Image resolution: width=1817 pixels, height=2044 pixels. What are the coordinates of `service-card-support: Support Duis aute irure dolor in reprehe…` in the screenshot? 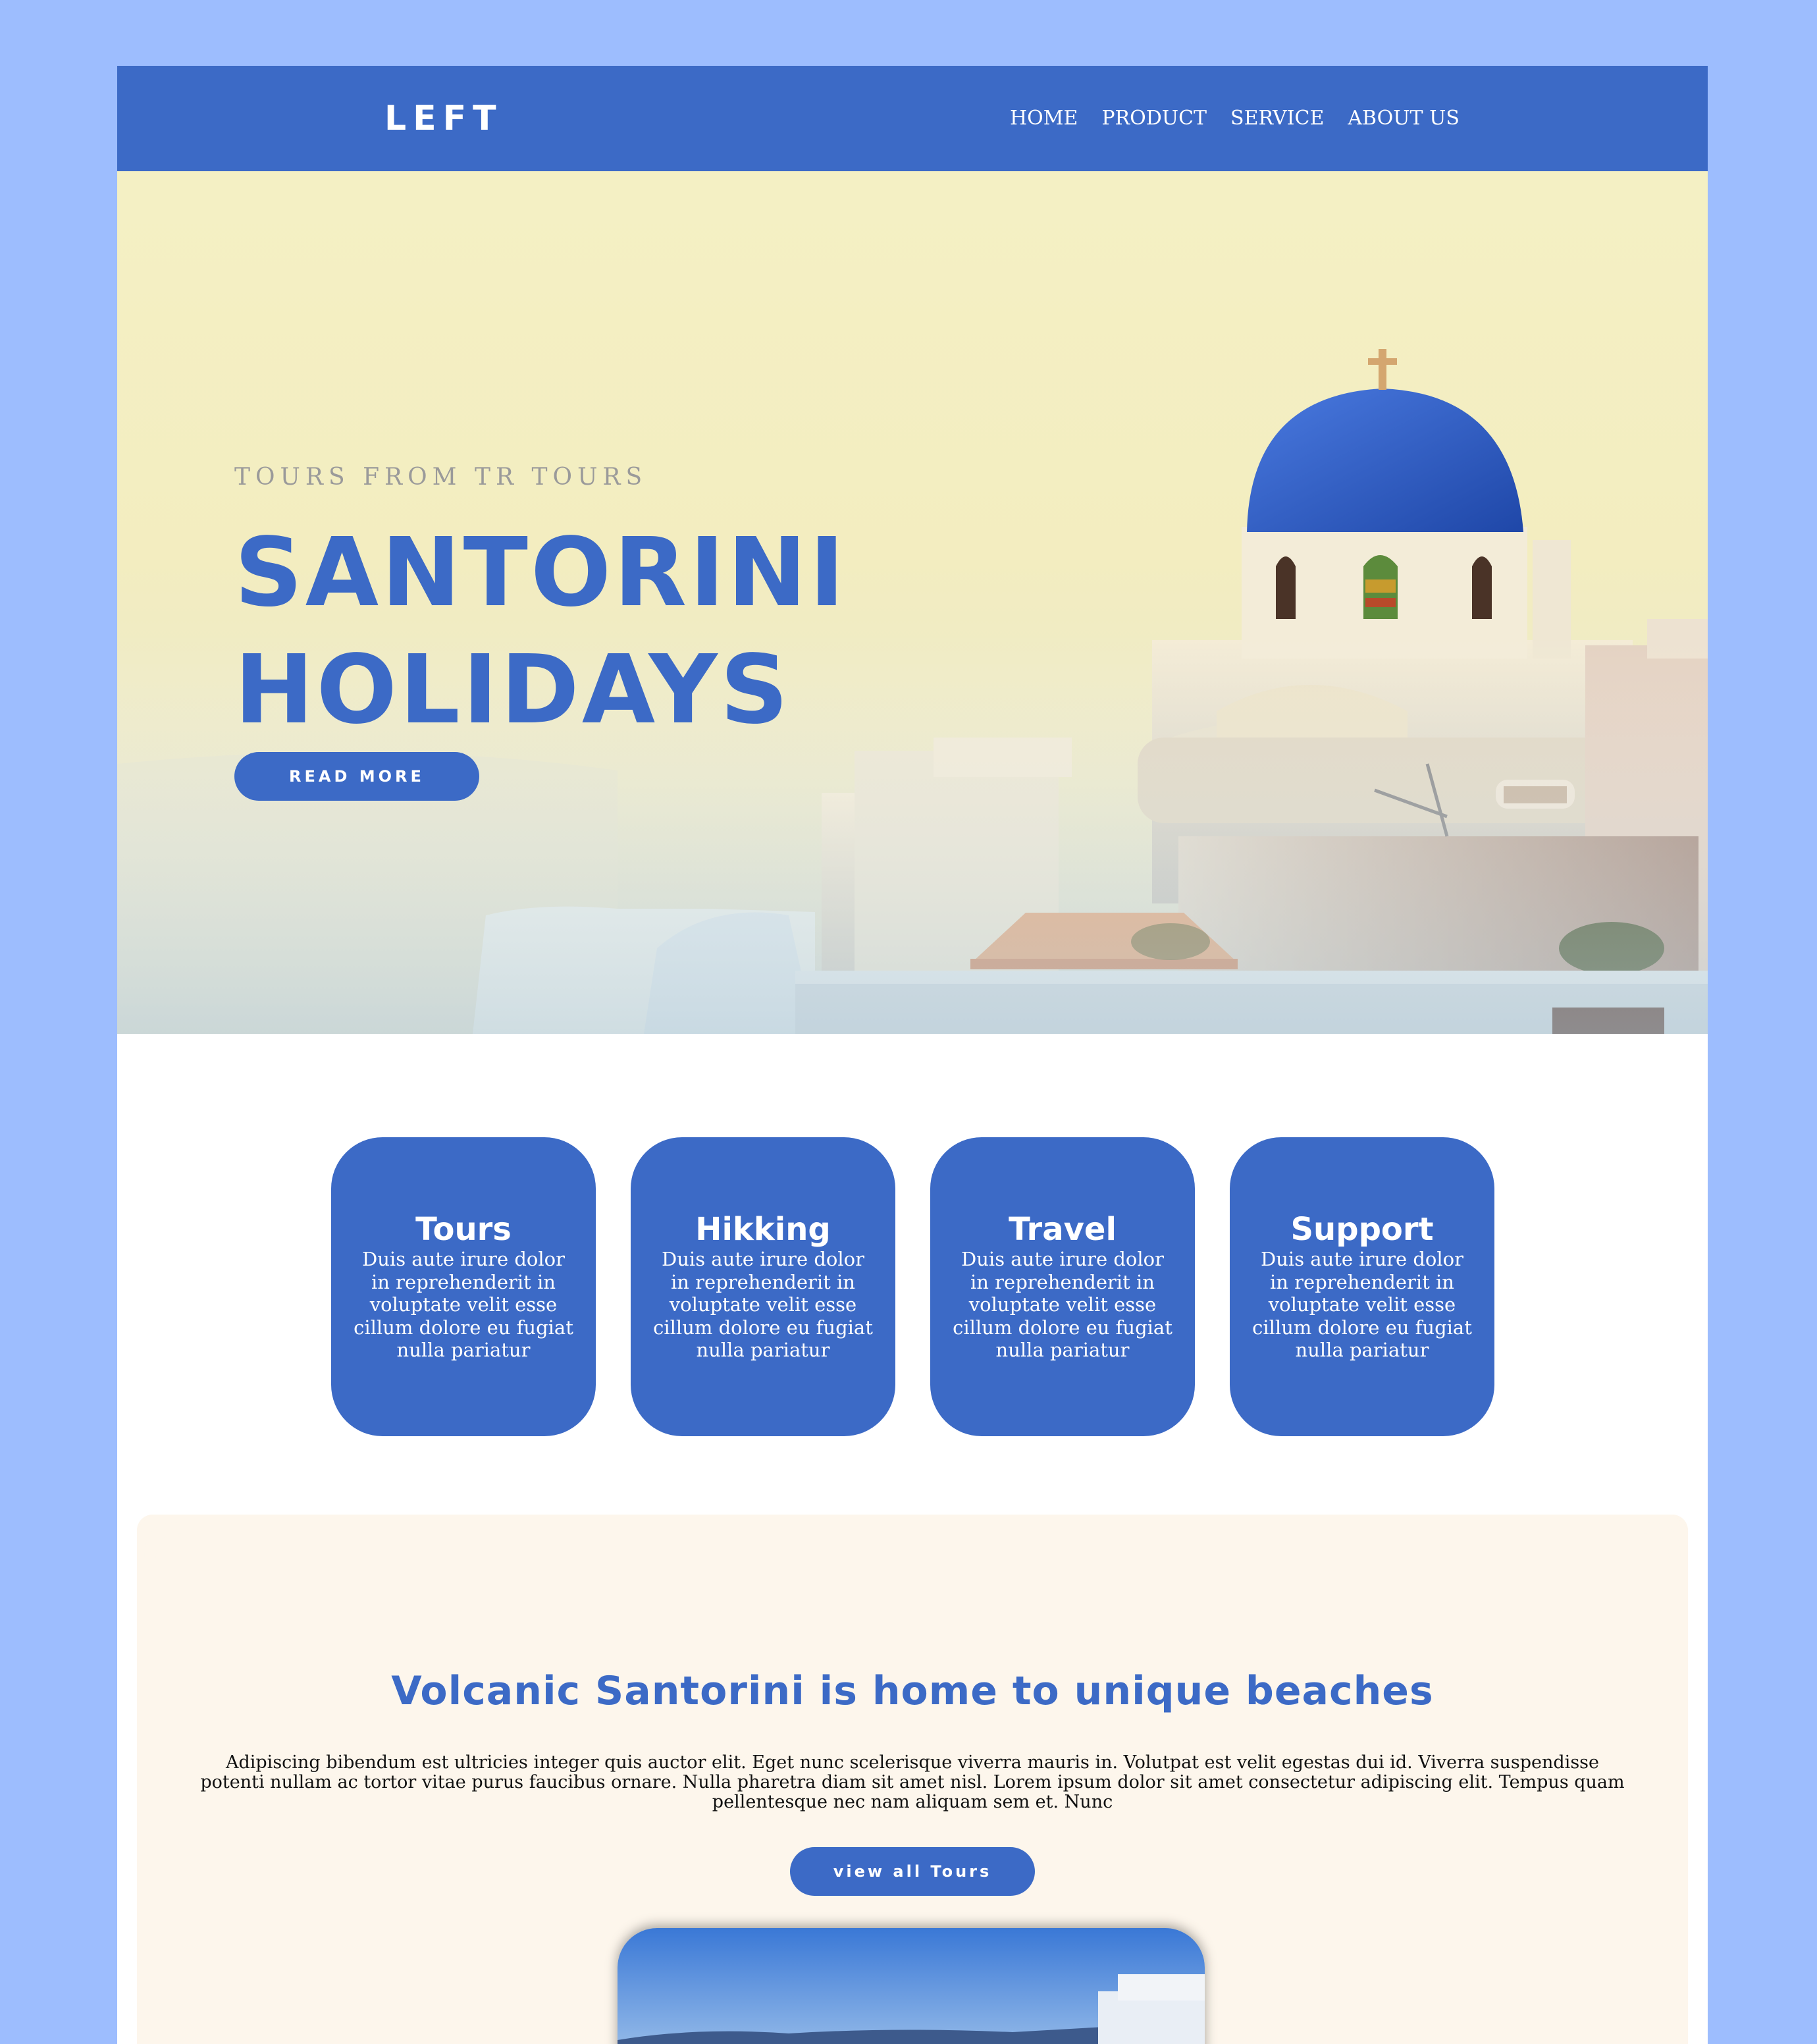 It's located at (1362, 1286).